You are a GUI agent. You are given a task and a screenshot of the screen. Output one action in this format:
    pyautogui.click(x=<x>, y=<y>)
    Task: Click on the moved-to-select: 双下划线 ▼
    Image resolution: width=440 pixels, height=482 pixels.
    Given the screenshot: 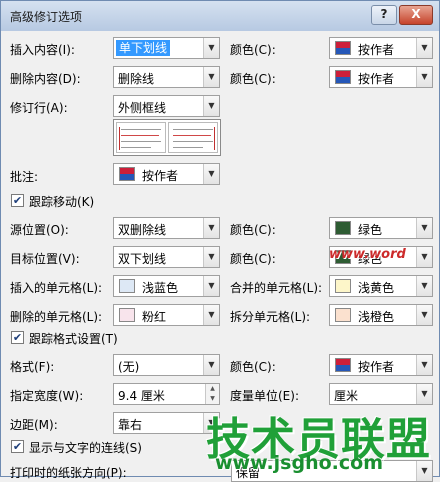 What is the action you would take?
    pyautogui.click(x=166, y=257)
    